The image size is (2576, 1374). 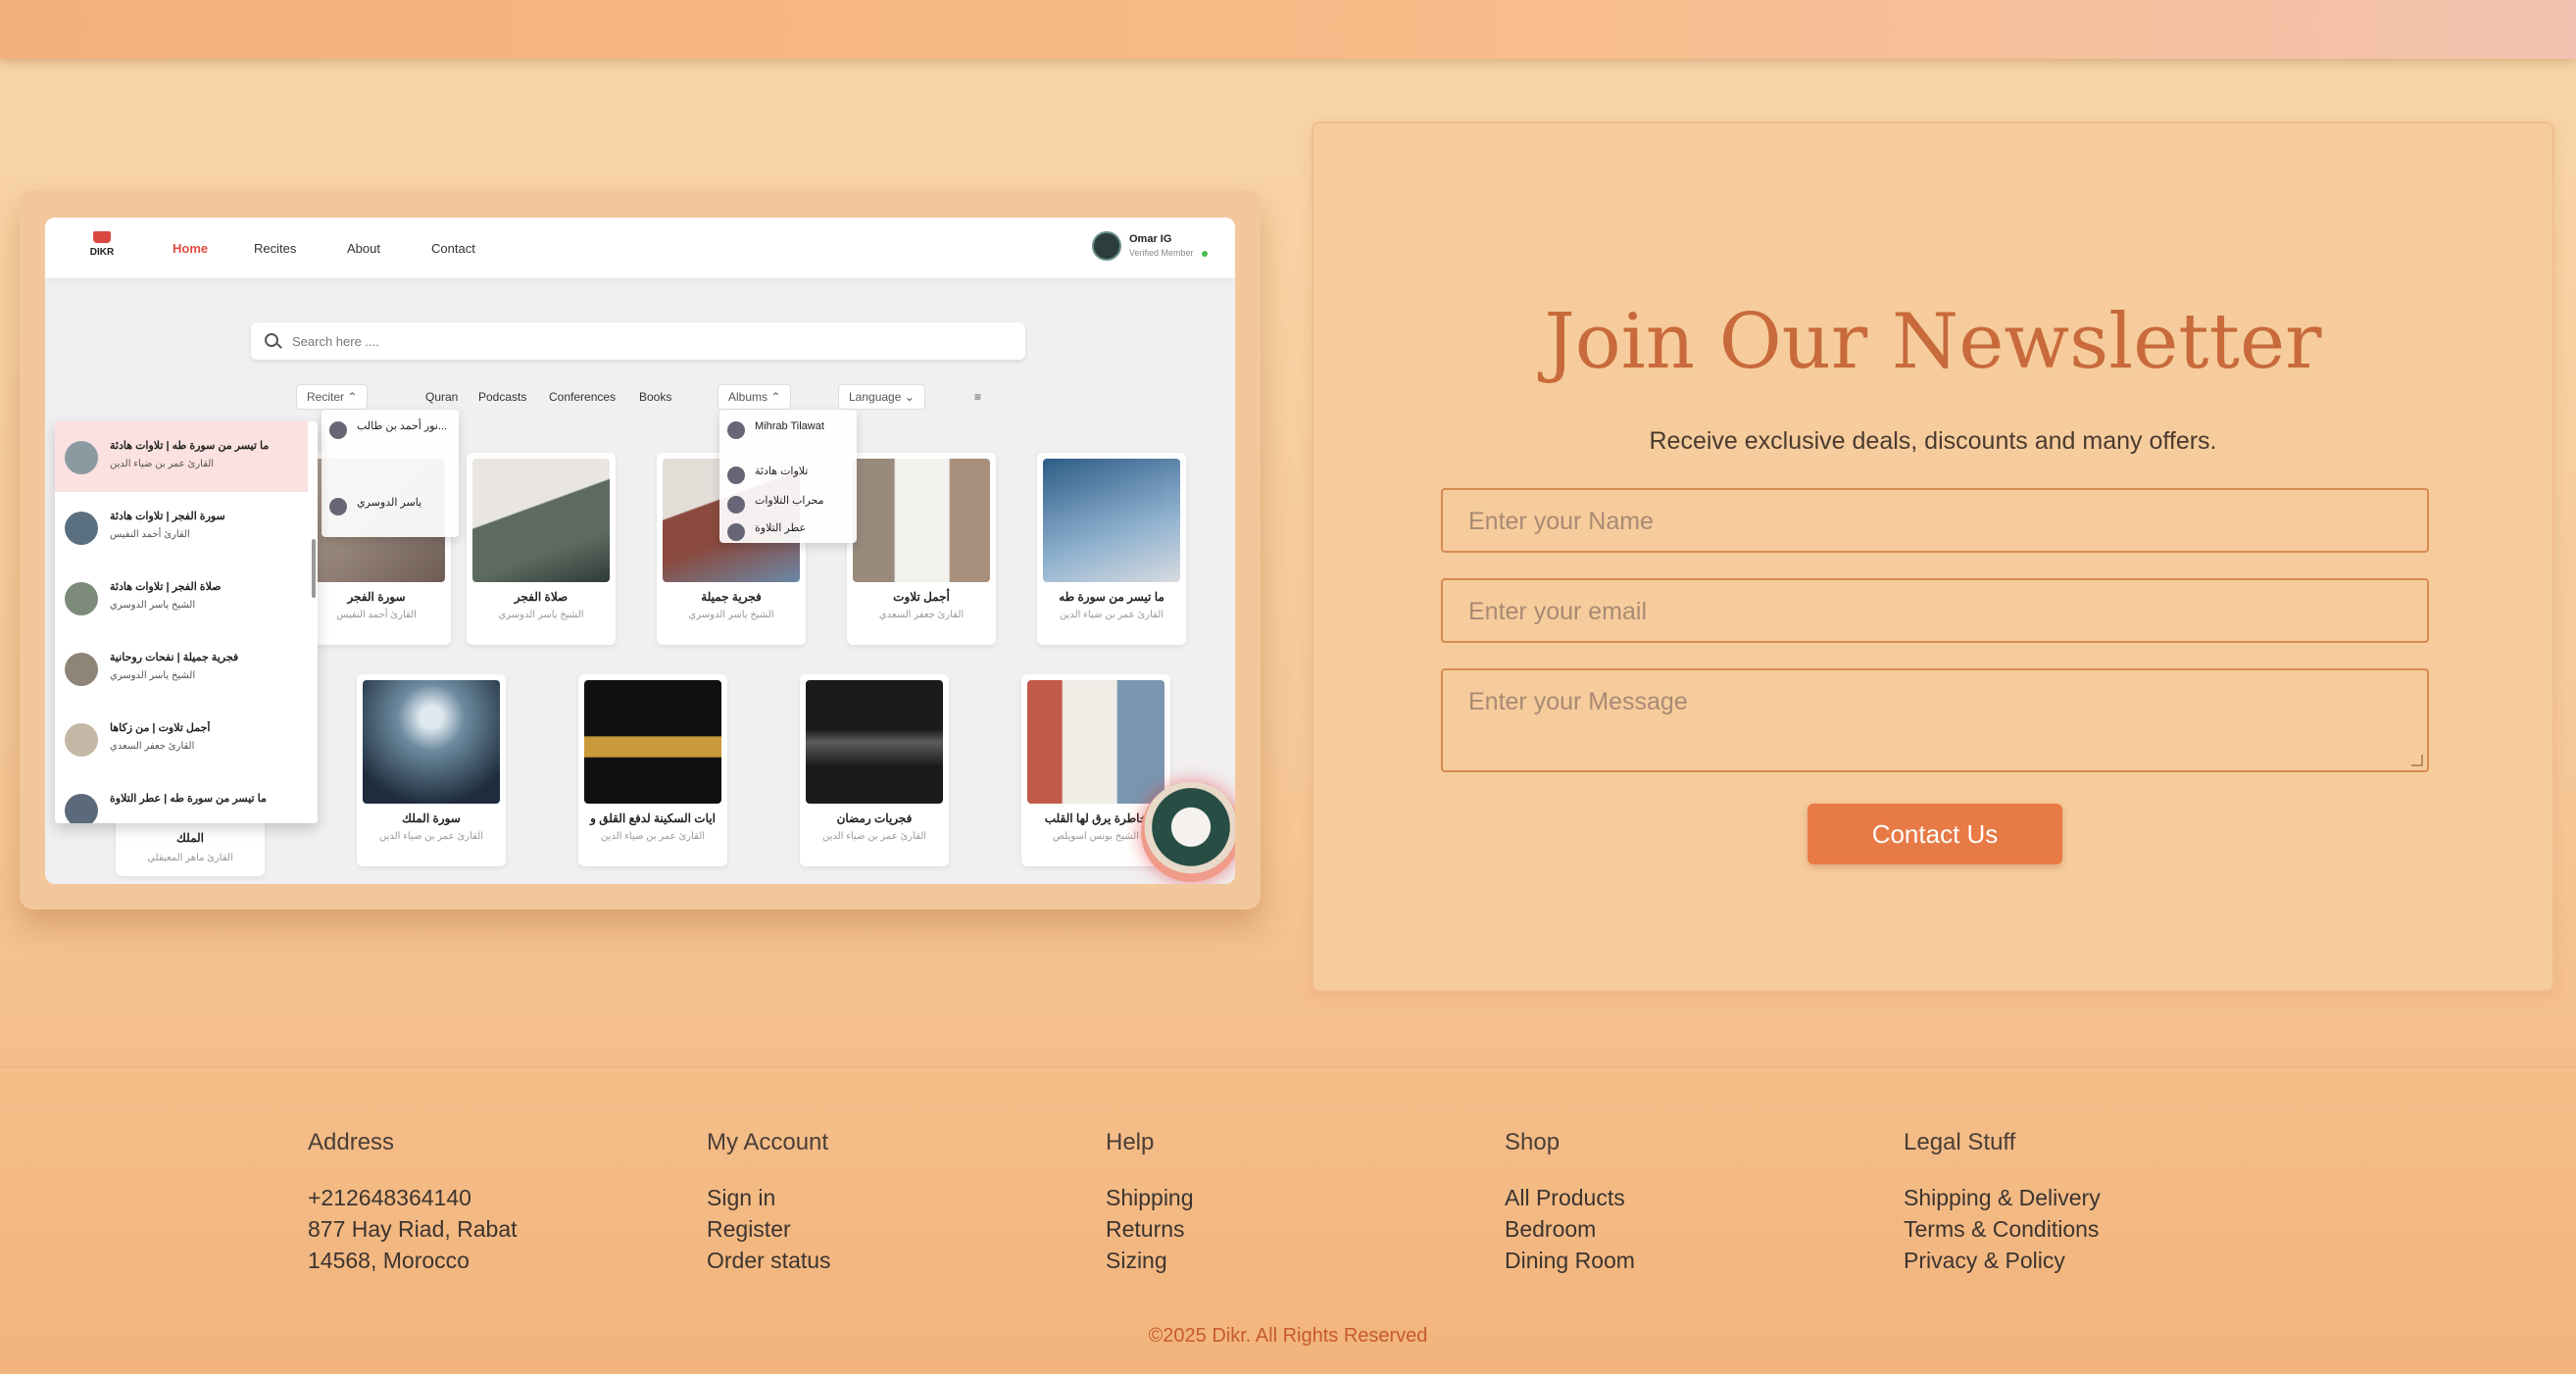 What do you see at coordinates (190, 446) in the screenshot?
I see `list-item-title: ما تيسر من سورة طه | تلاوات هادئة` at bounding box center [190, 446].